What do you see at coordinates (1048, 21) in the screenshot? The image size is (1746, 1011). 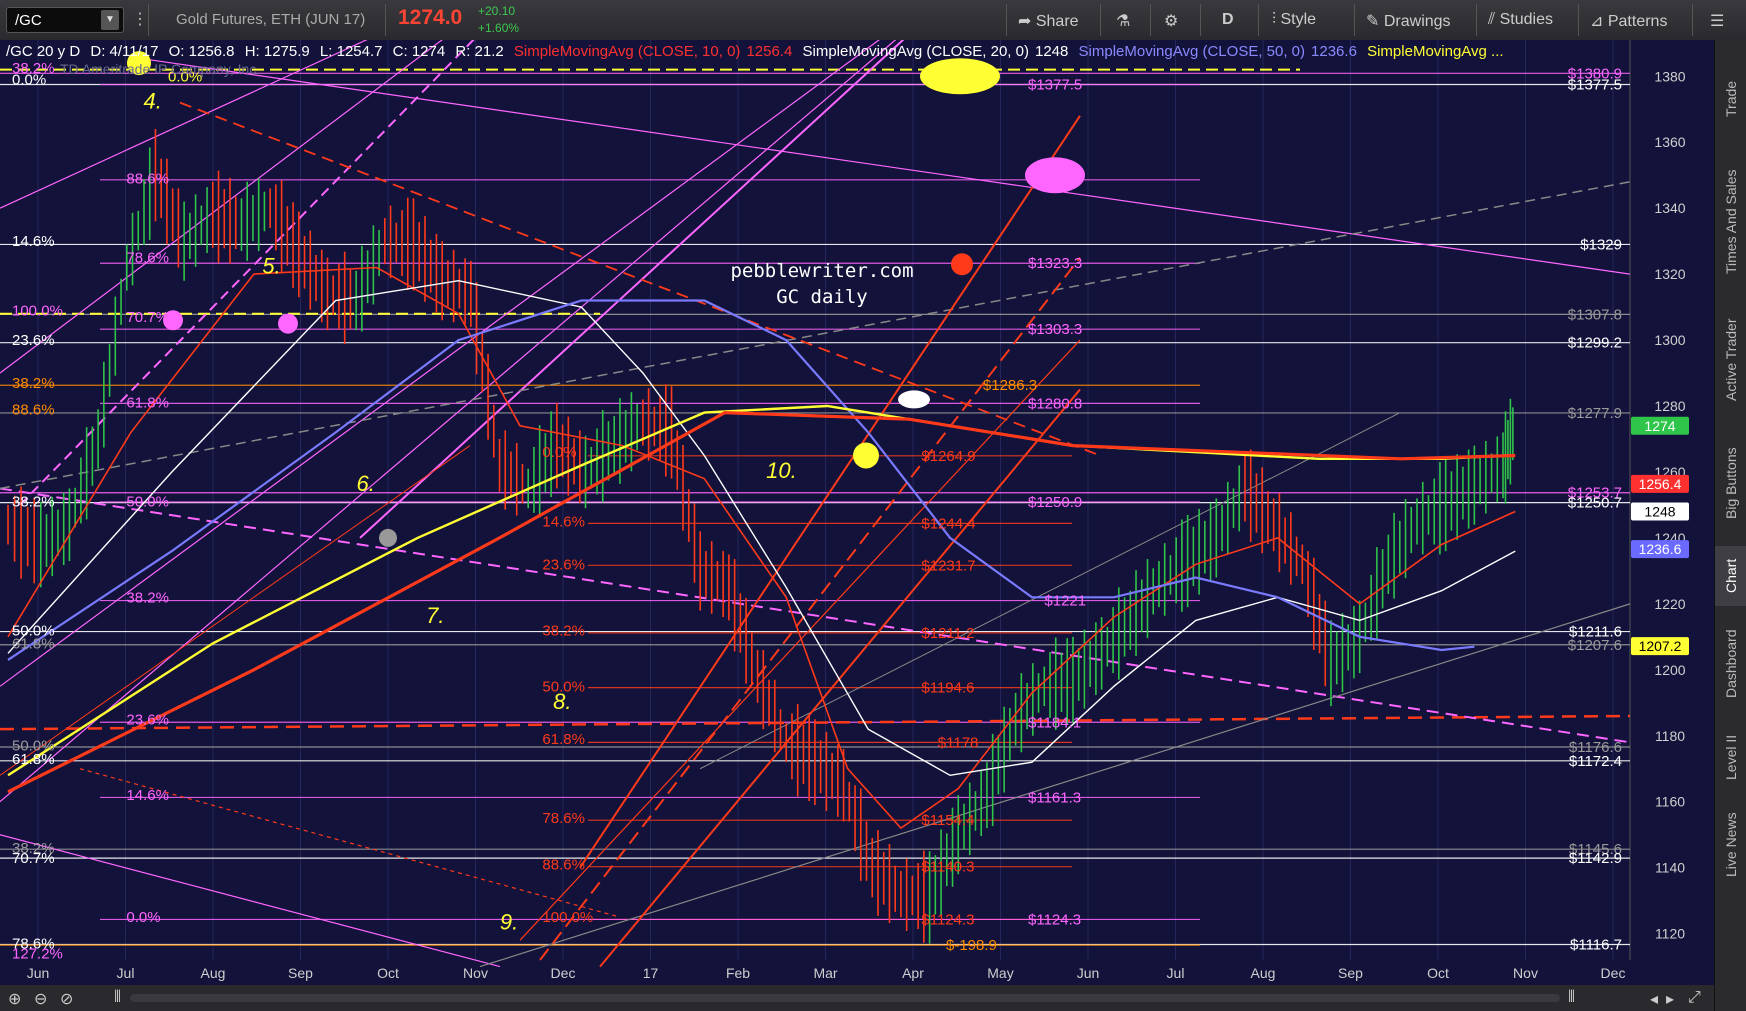 I see `share-button: ➦ Share` at bounding box center [1048, 21].